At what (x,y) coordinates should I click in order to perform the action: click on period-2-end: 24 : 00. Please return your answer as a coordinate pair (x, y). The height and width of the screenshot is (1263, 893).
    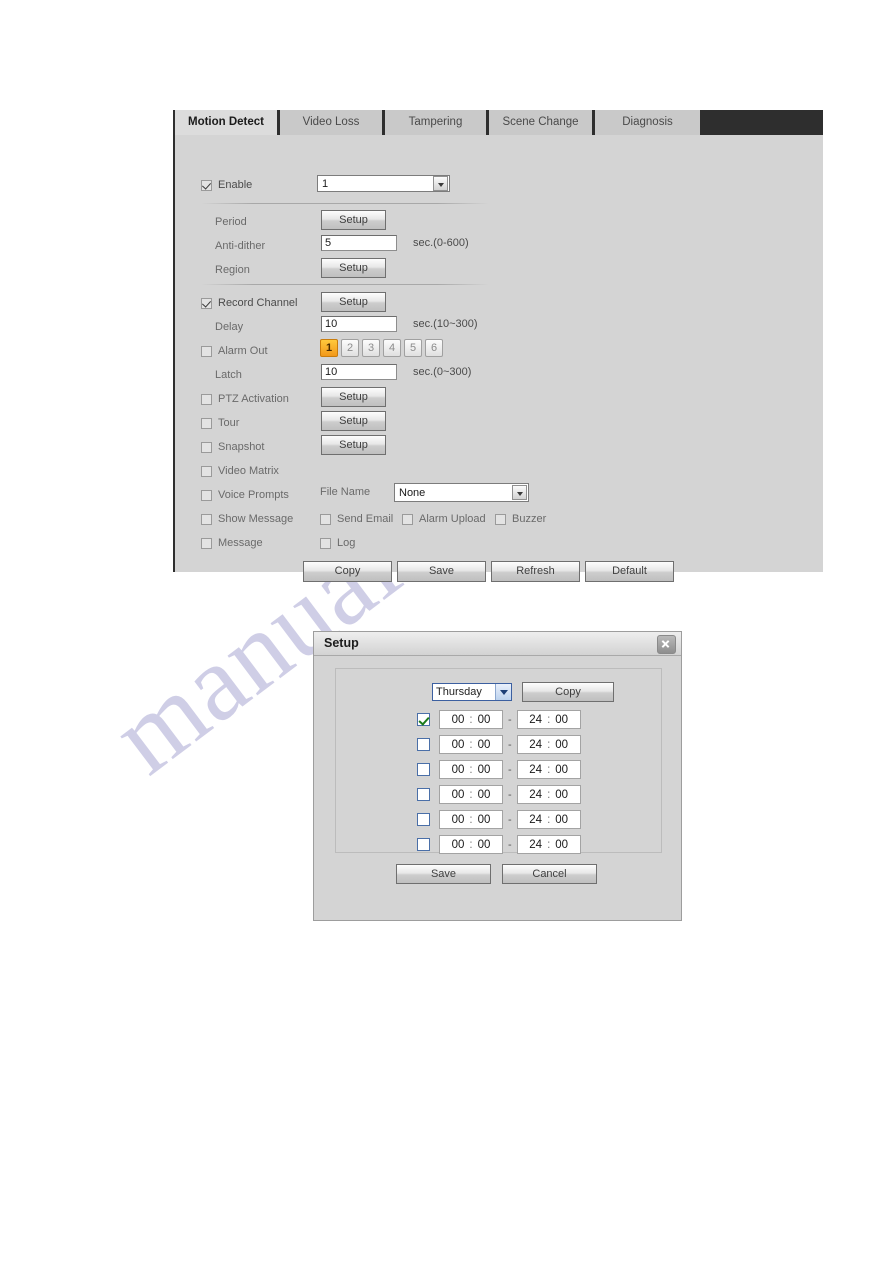
    Looking at the image, I should click on (548, 744).